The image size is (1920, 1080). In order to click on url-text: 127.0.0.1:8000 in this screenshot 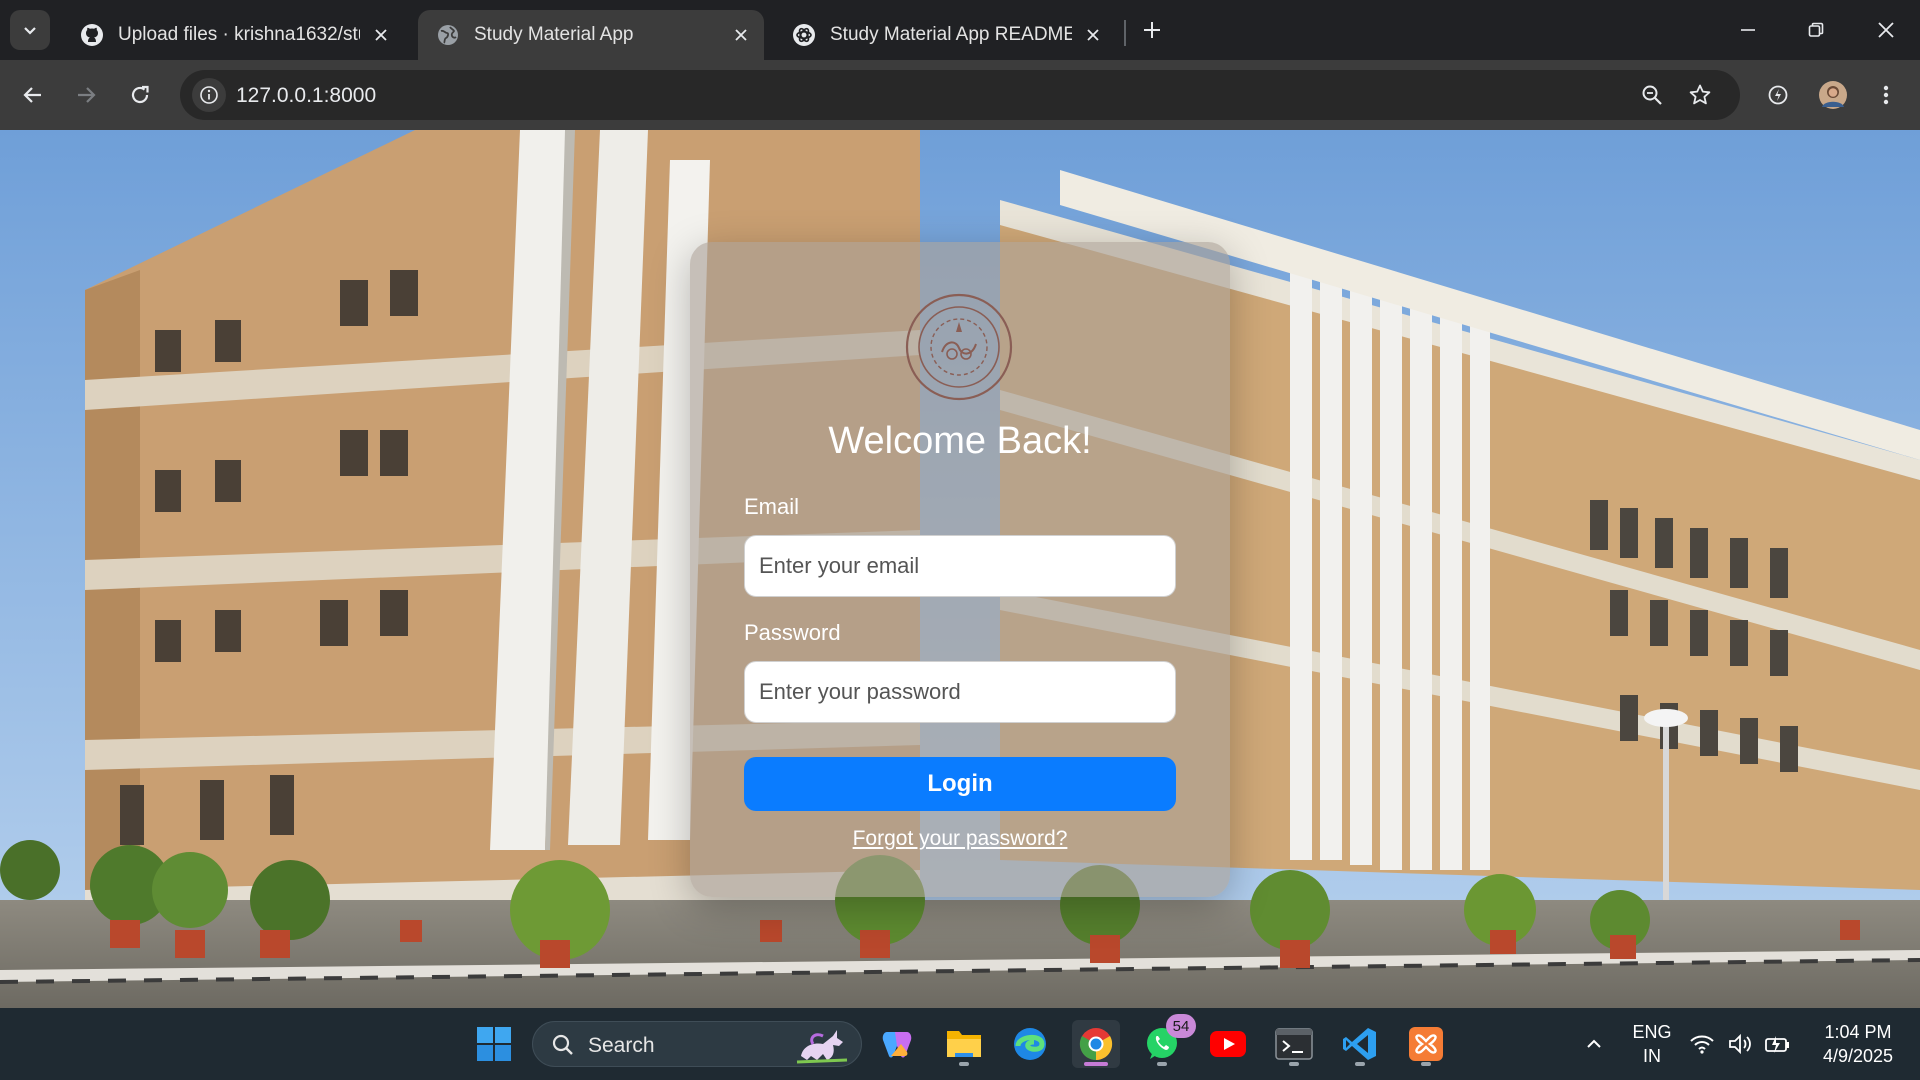, I will do `click(306, 96)`.